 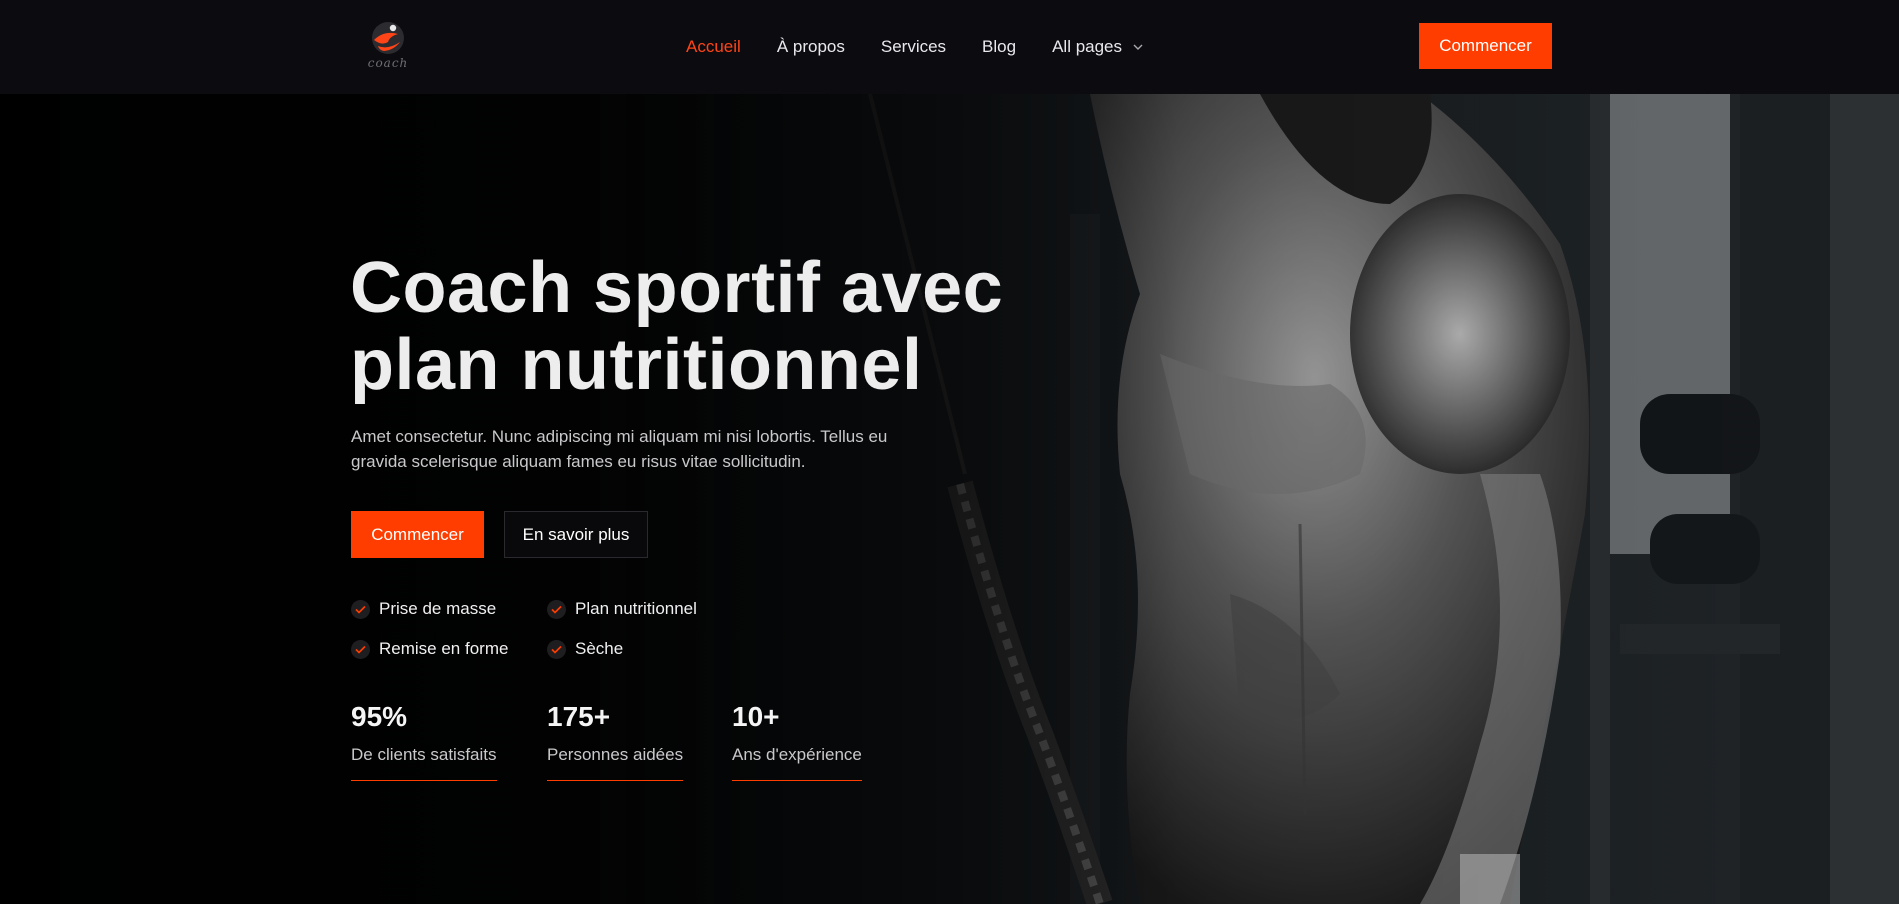 I want to click on header-start-button: Commencer, so click(x=1485, y=46).